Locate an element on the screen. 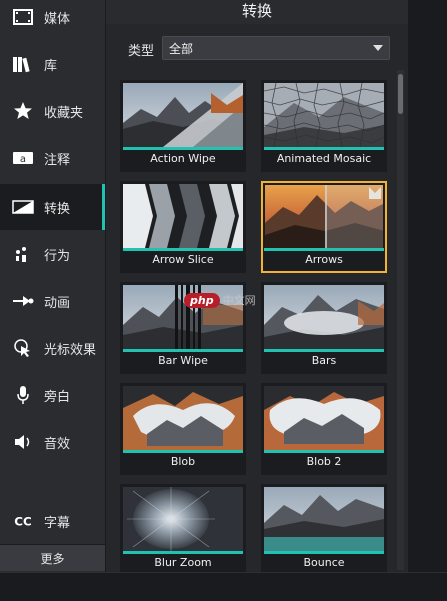 The width and height of the screenshot is (447, 601). transition-name: Action Wipe is located at coordinates (183, 158).